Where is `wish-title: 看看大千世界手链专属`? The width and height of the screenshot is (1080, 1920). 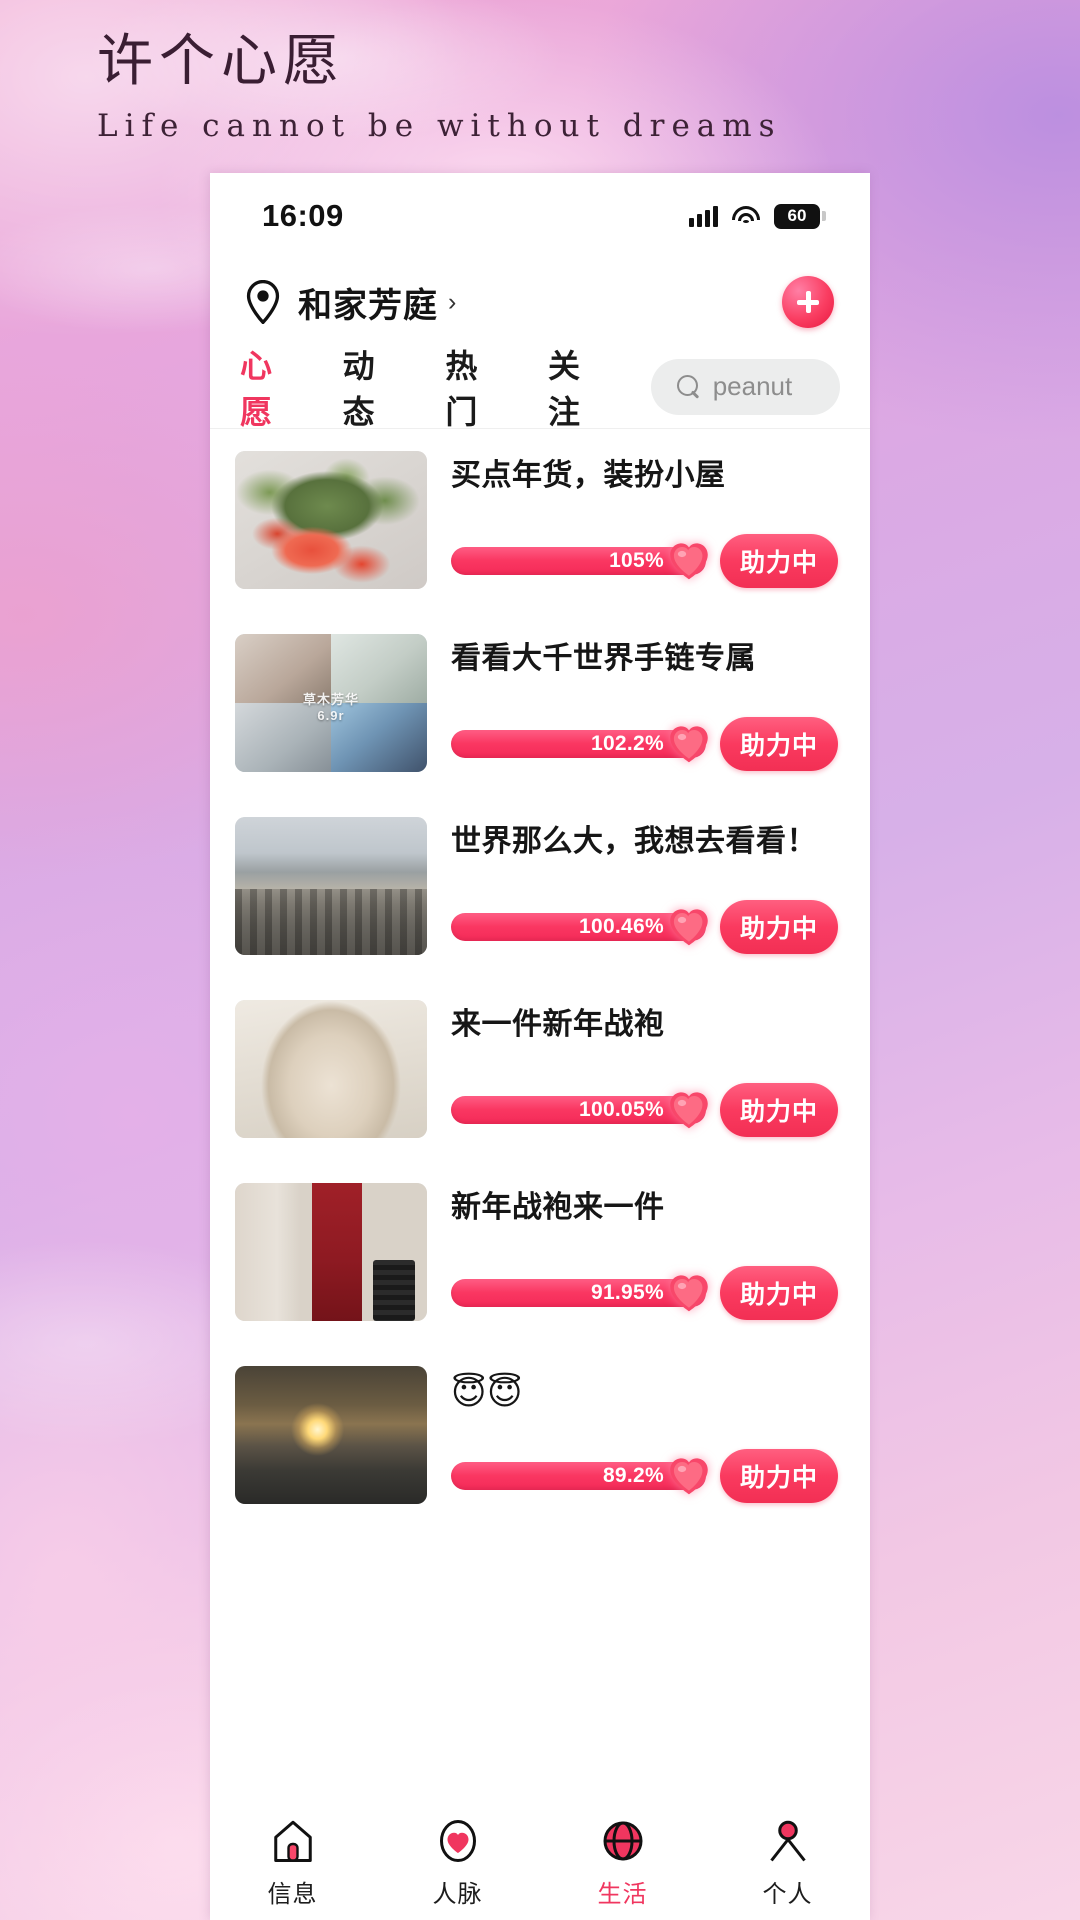 wish-title: 看看大千世界手链专属 is located at coordinates (603, 658).